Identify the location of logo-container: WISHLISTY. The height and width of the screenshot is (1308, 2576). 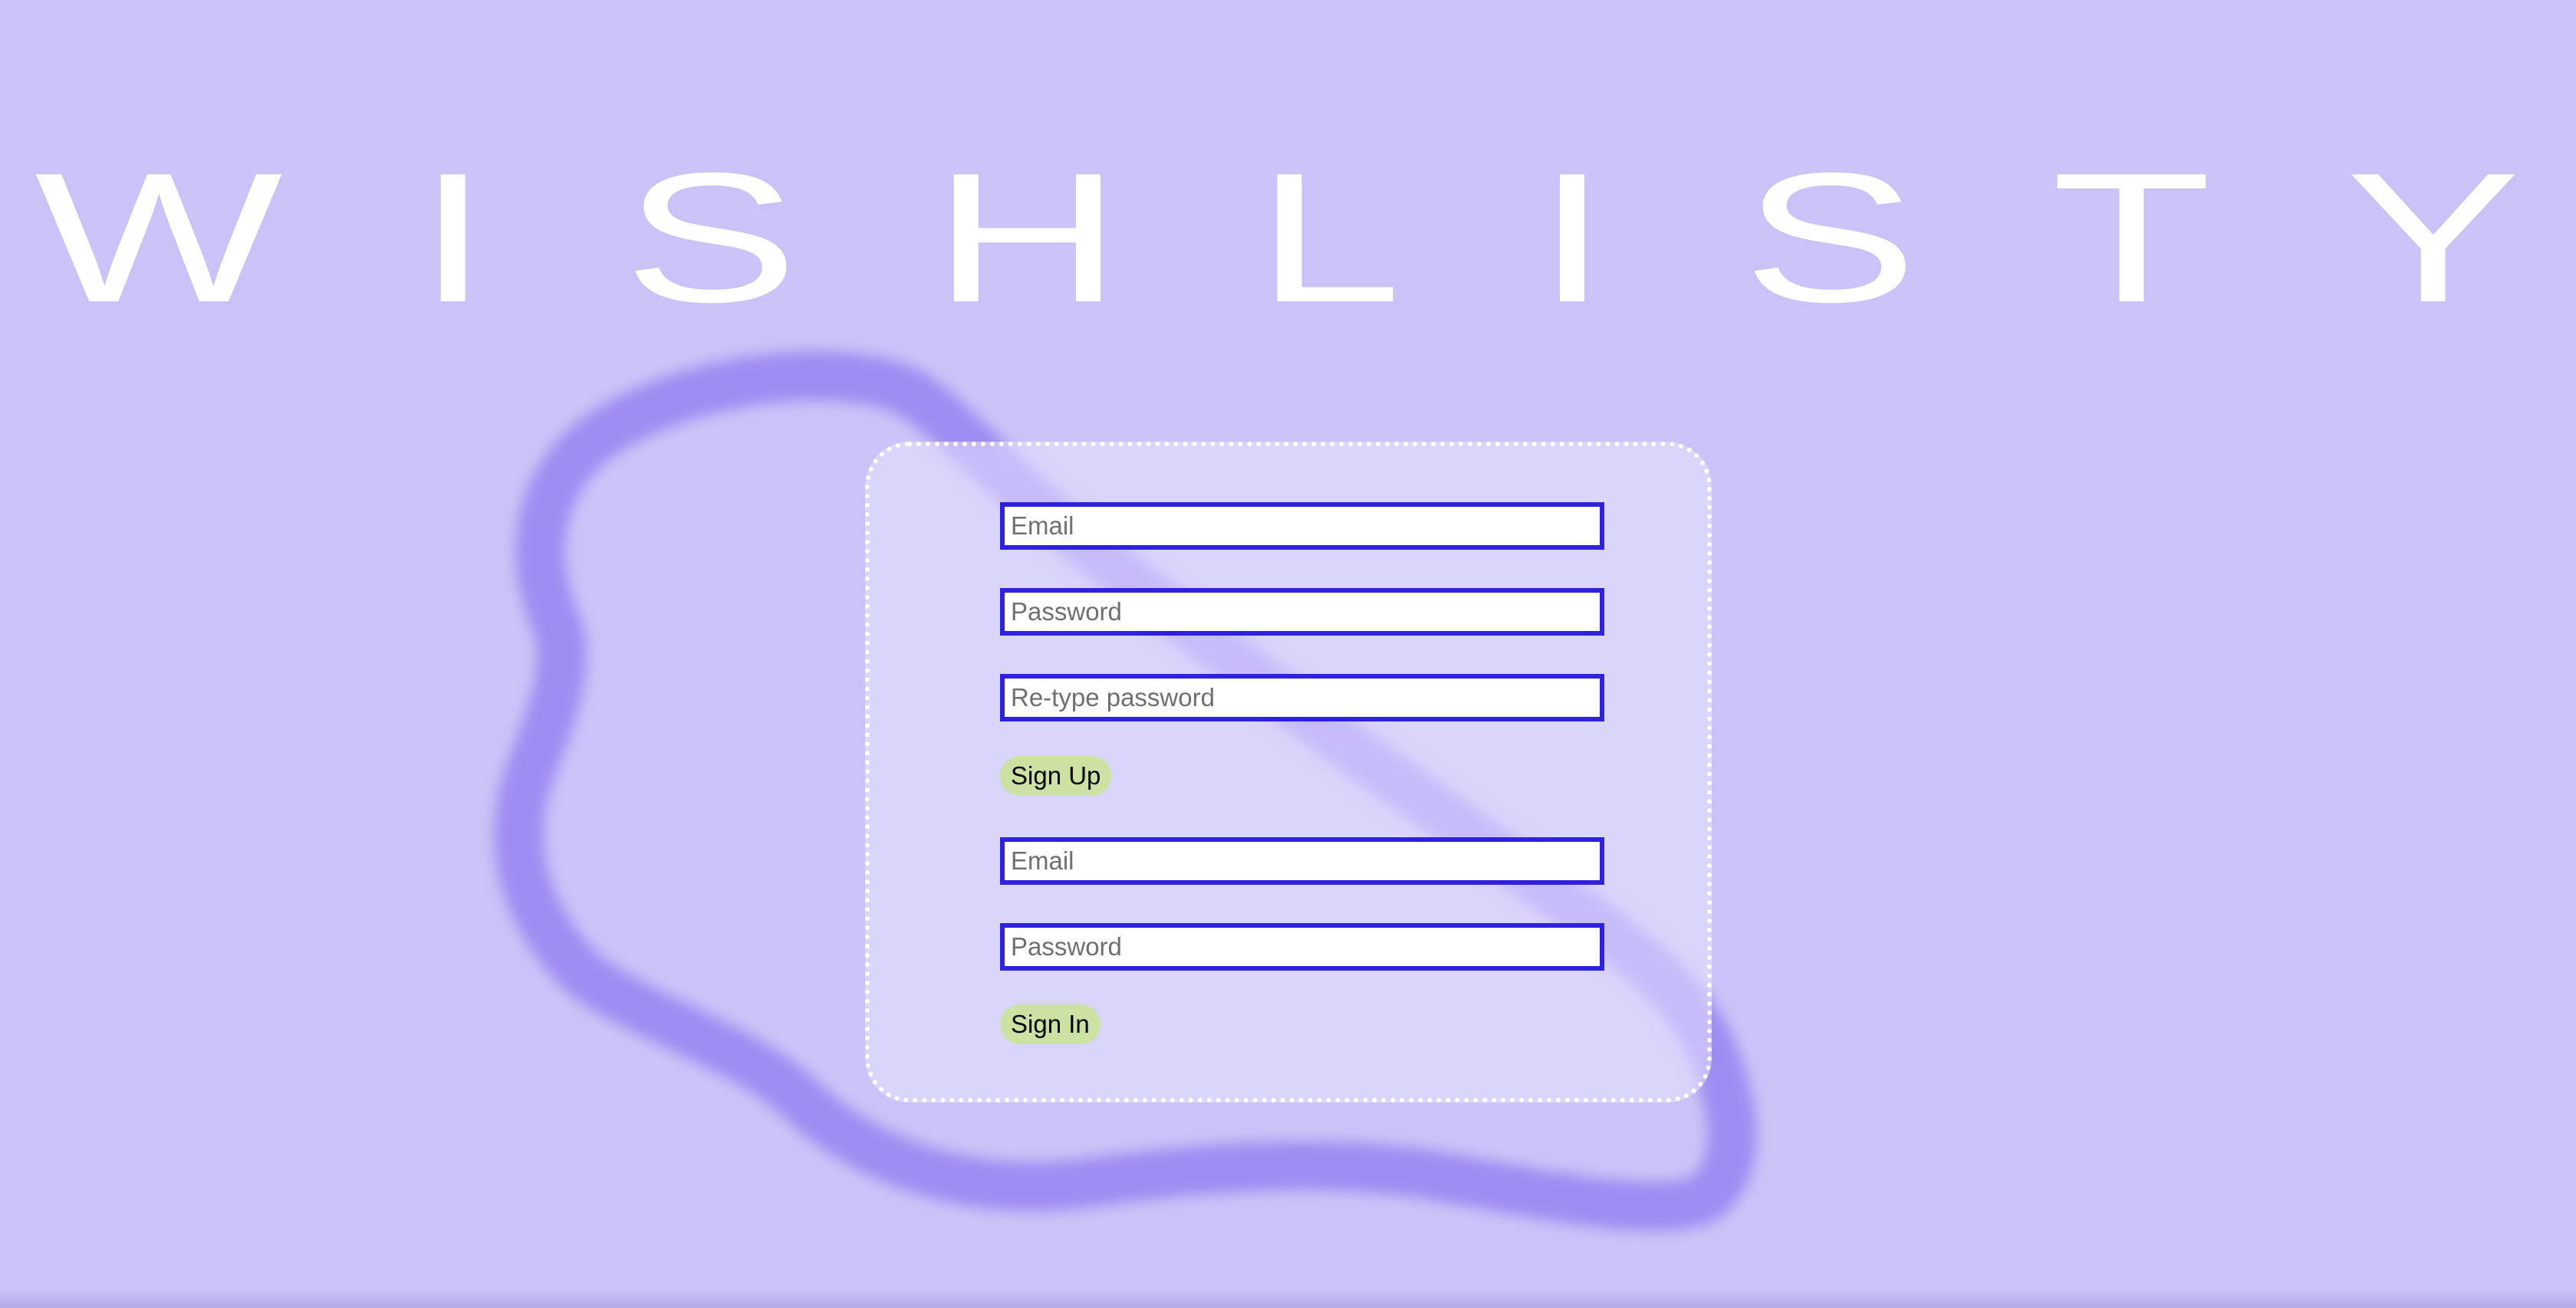
(1288, 238).